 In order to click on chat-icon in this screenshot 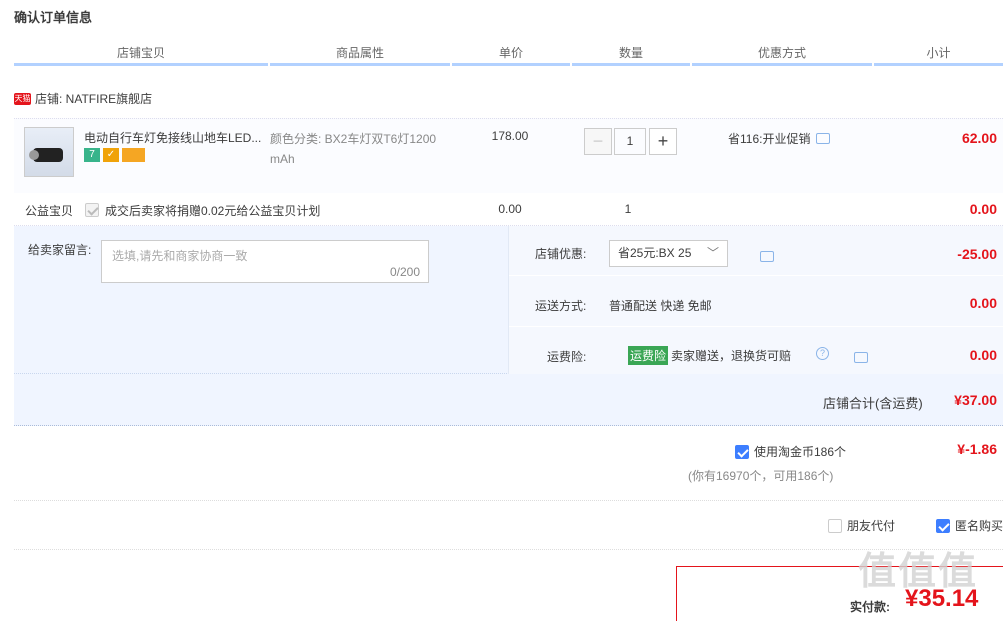, I will do `click(823, 138)`.